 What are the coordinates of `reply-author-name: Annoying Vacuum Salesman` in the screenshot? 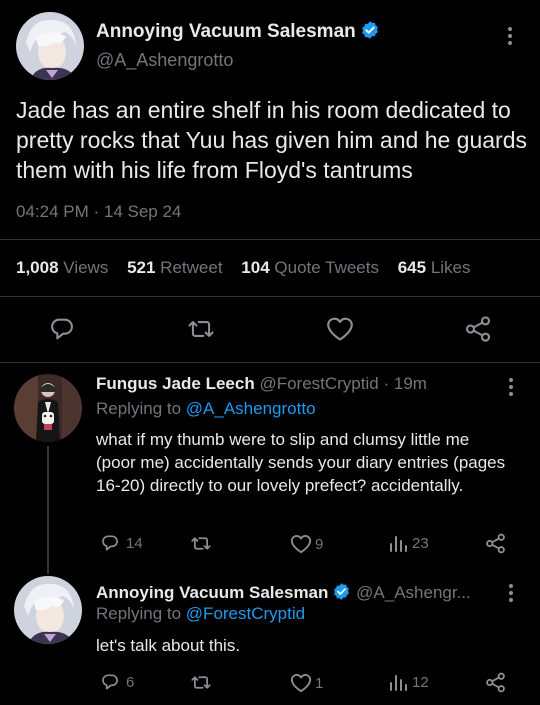 It's located at (212, 592).